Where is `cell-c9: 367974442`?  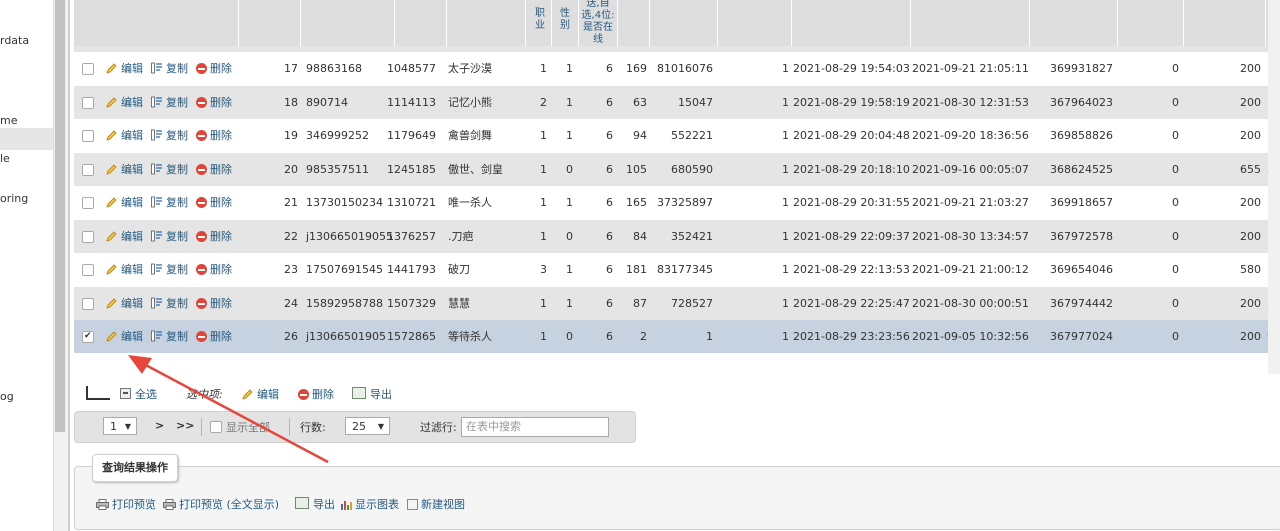 cell-c9: 367974442 is located at coordinates (1072, 303).